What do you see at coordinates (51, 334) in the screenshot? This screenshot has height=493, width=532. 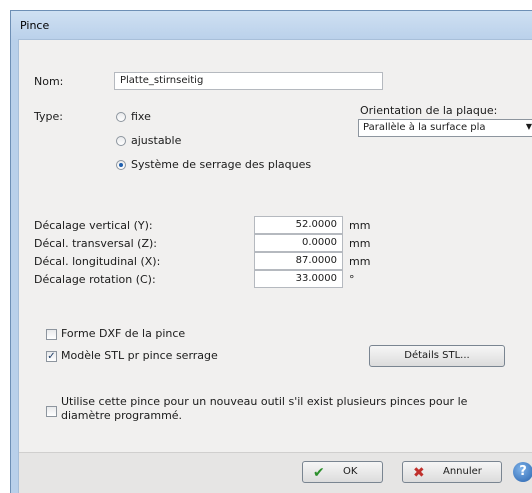 I see `dxf-shape-checkbox` at bounding box center [51, 334].